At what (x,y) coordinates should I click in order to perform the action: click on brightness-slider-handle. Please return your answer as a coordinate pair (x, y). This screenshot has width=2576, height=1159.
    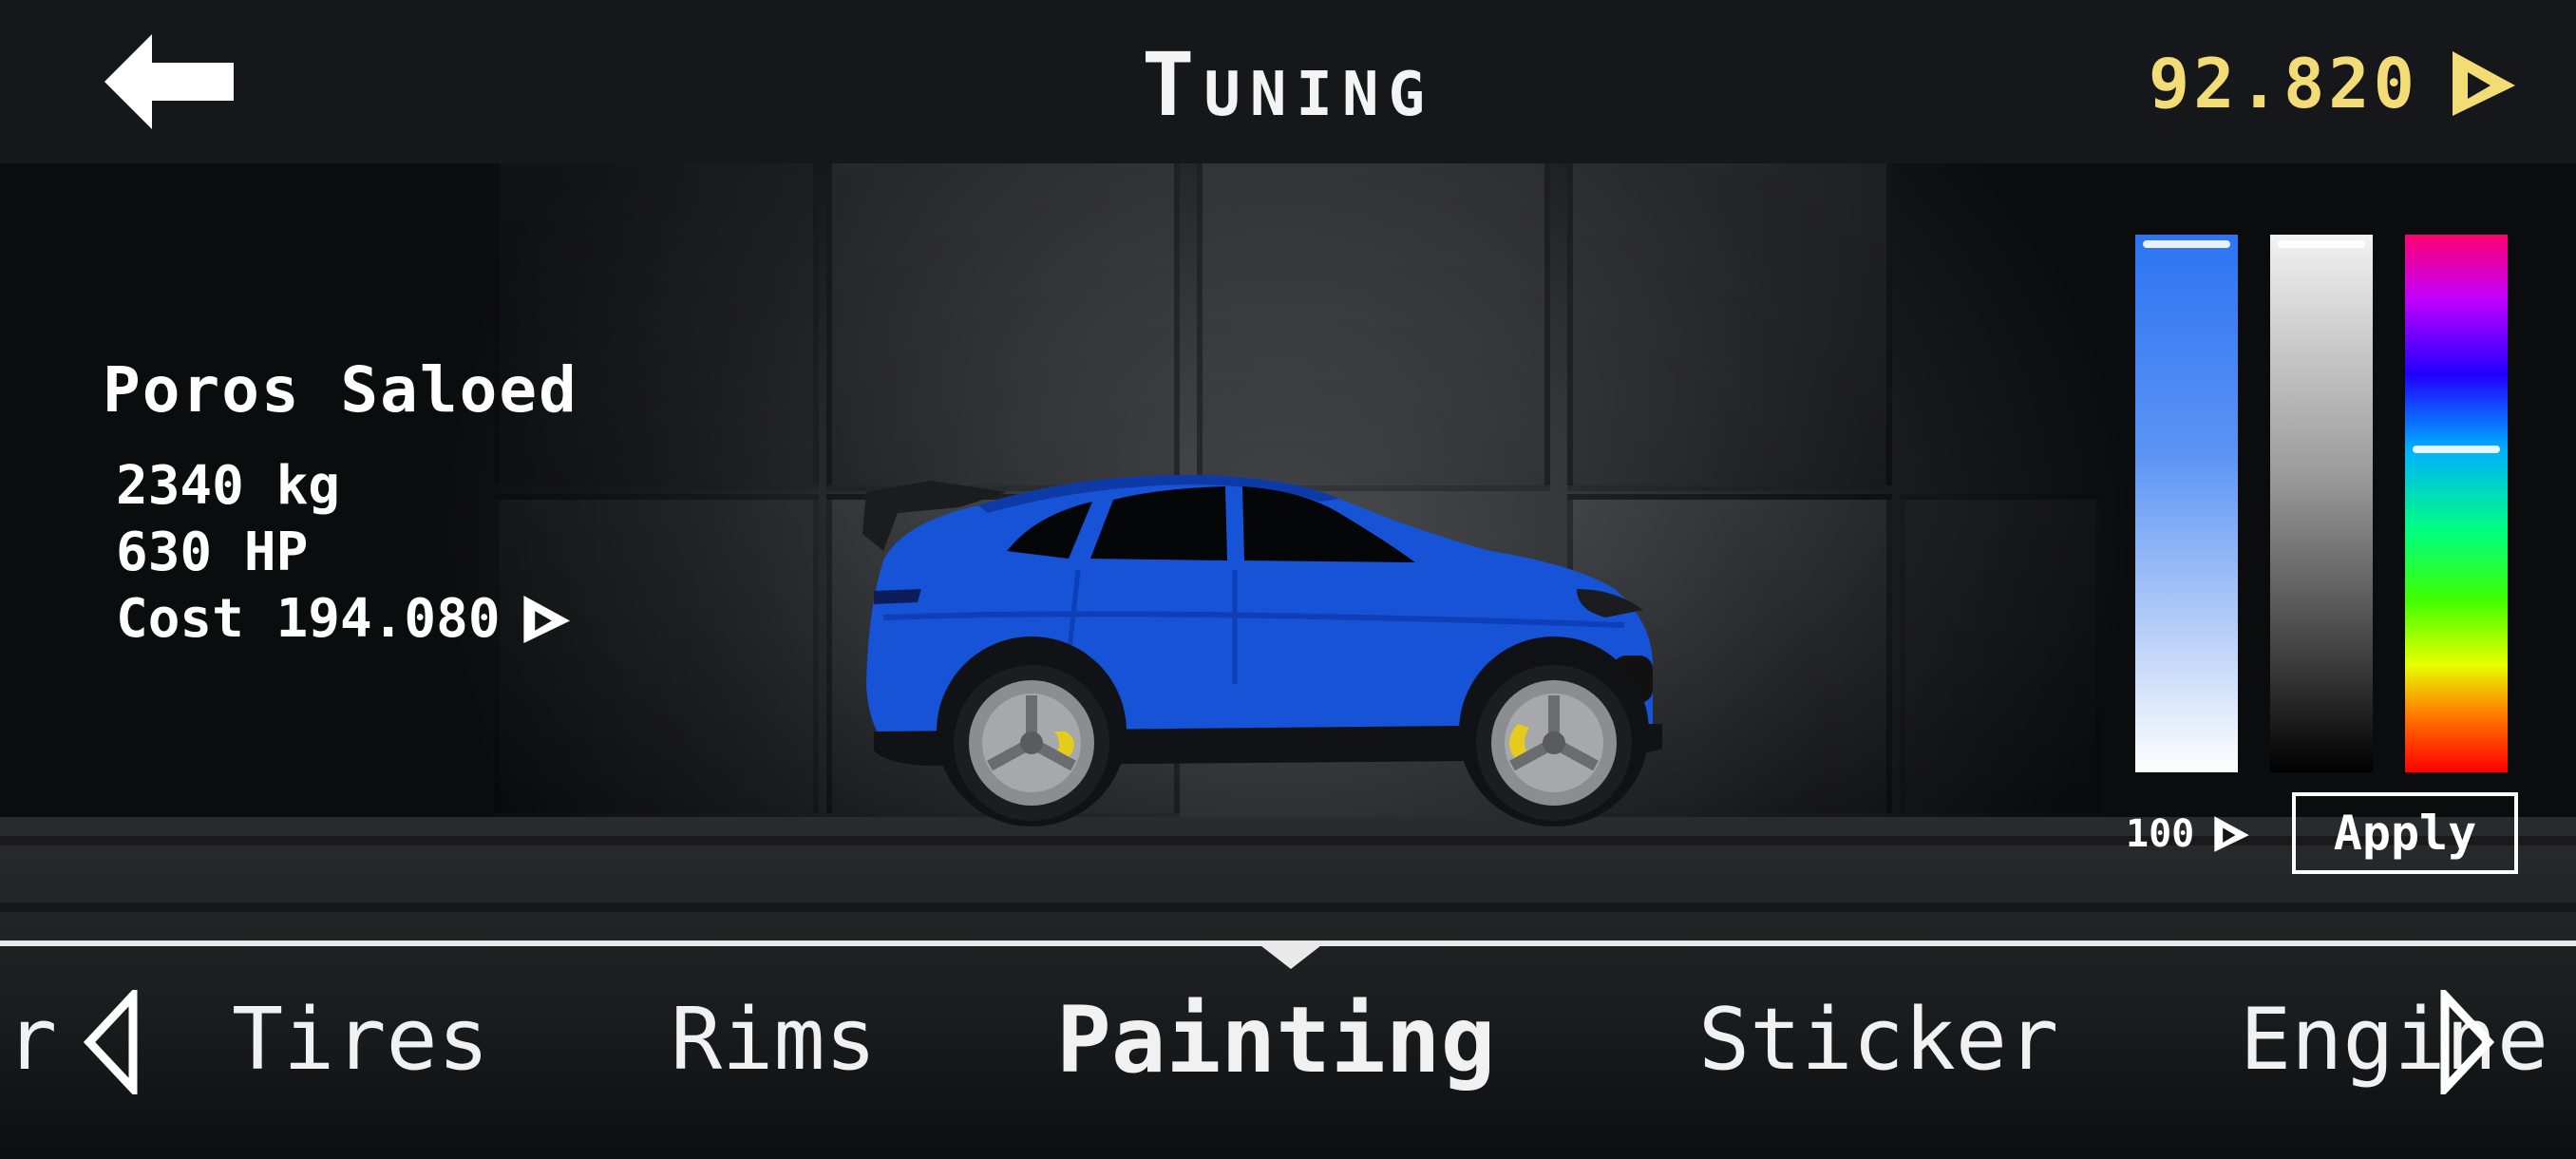
    Looking at the image, I should click on (2321, 244).